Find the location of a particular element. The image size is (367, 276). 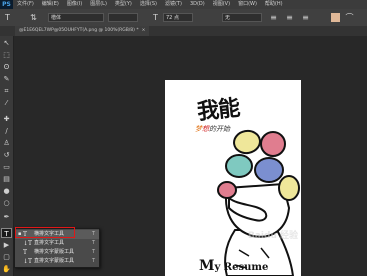

path-selection-tool-icon: ▶ is located at coordinates (6, 245).